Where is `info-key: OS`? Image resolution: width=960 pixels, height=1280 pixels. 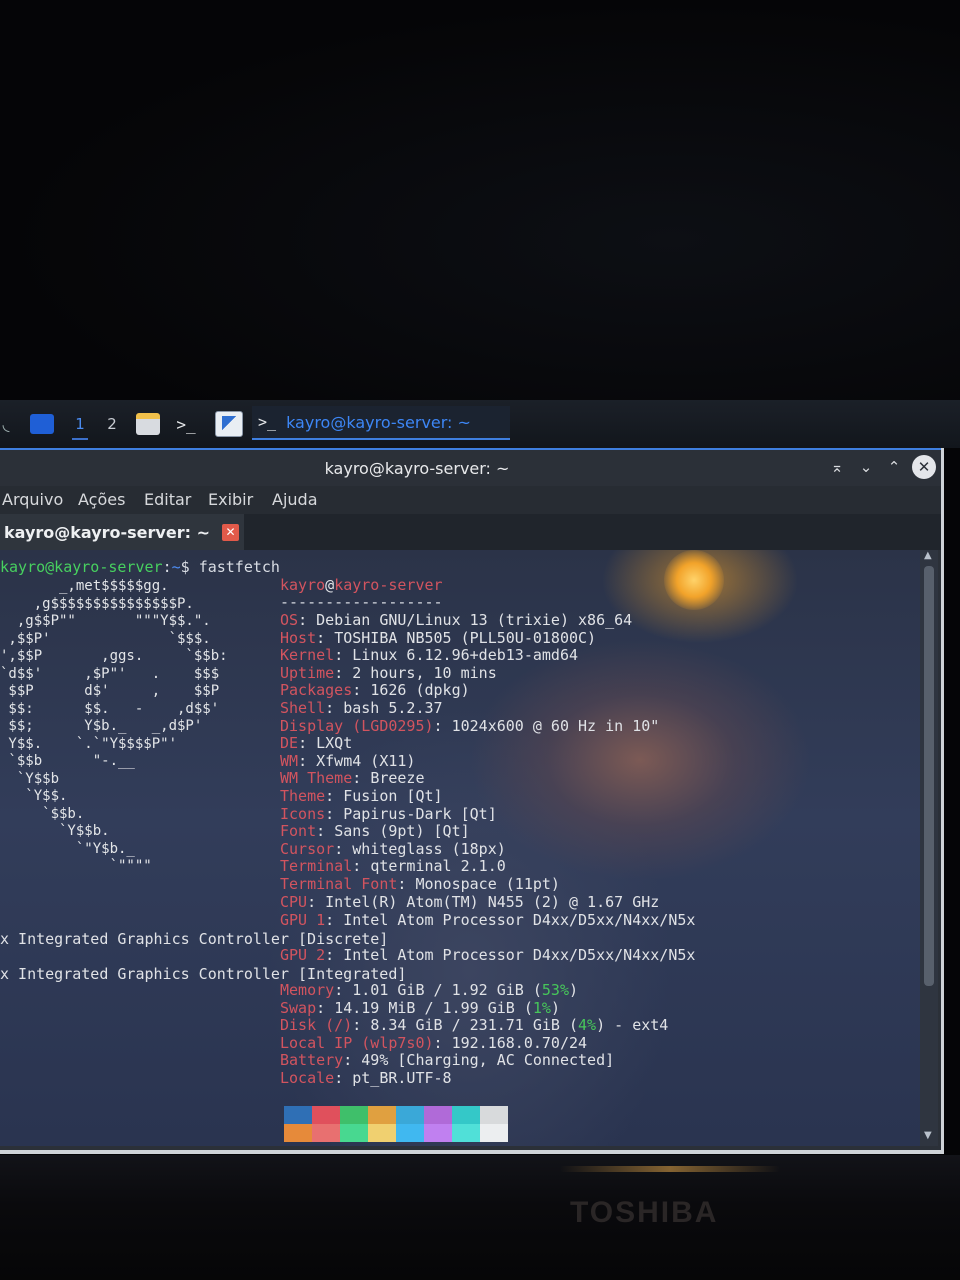
info-key: OS is located at coordinates (289, 620).